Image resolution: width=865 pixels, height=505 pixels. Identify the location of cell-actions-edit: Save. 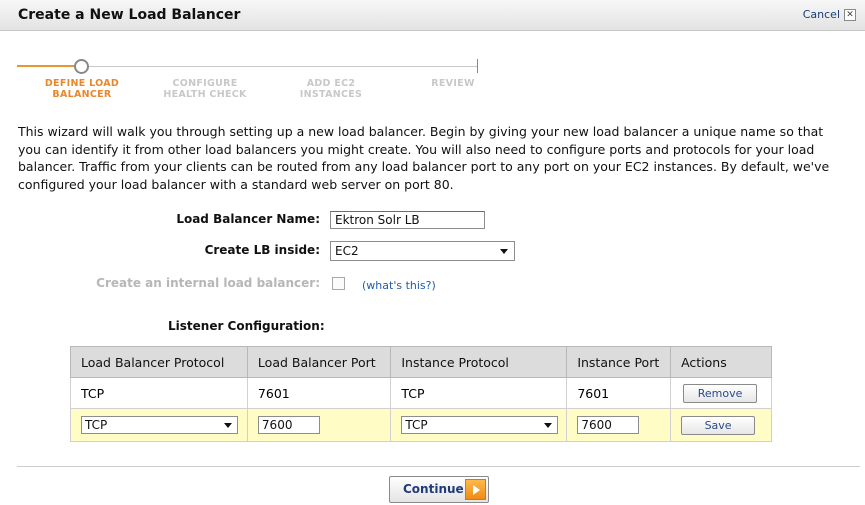
(721, 425).